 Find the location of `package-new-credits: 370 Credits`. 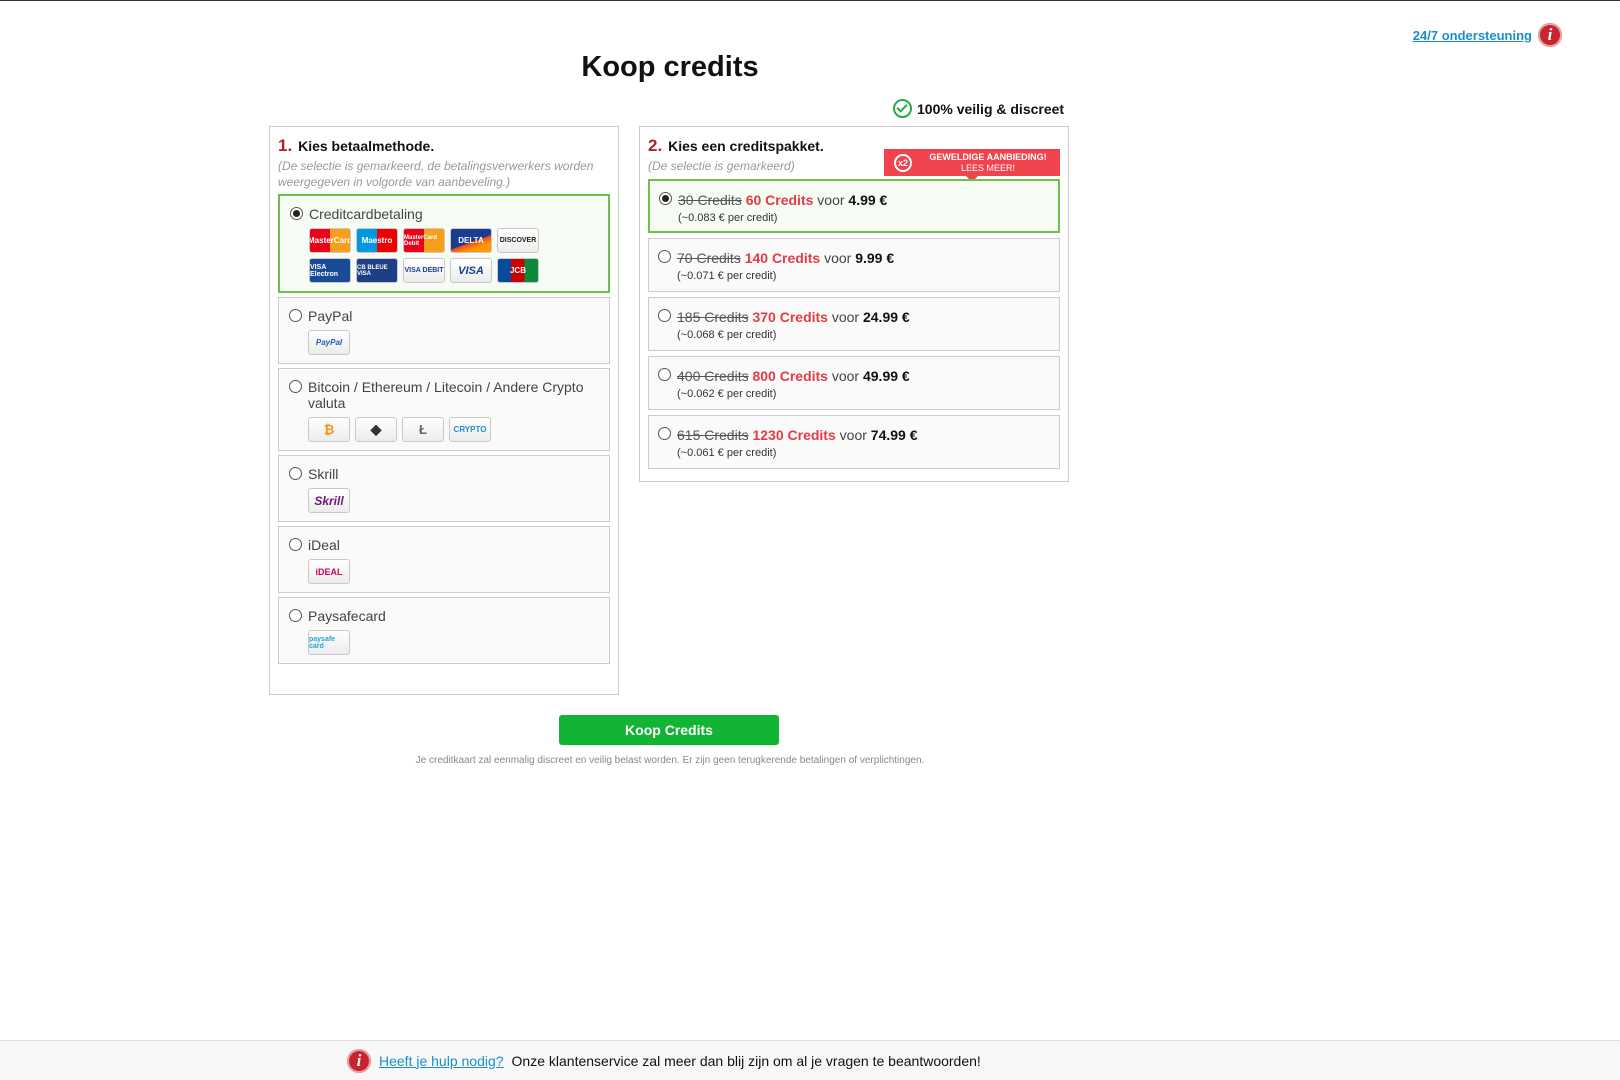

package-new-credits: 370 Credits is located at coordinates (790, 317).